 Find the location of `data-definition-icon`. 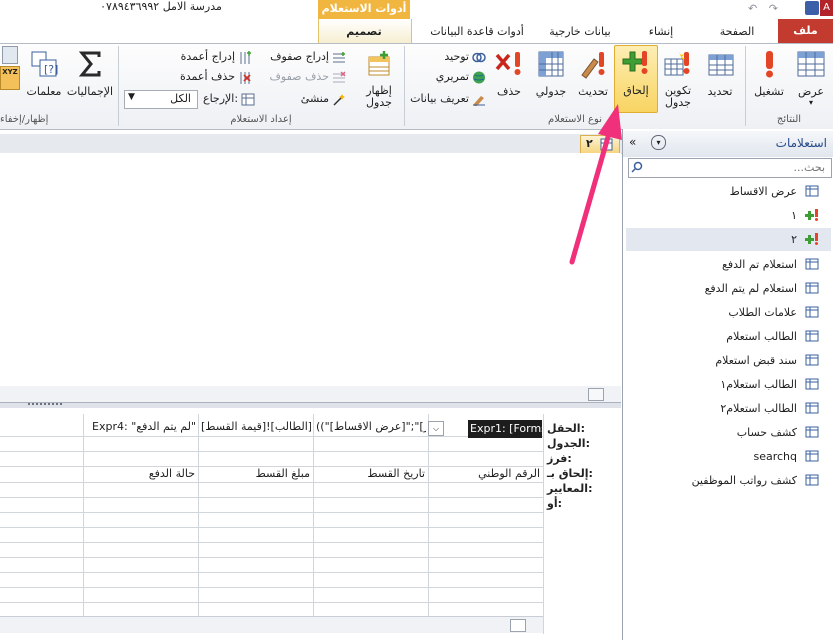

data-definition-icon is located at coordinates (479, 100).